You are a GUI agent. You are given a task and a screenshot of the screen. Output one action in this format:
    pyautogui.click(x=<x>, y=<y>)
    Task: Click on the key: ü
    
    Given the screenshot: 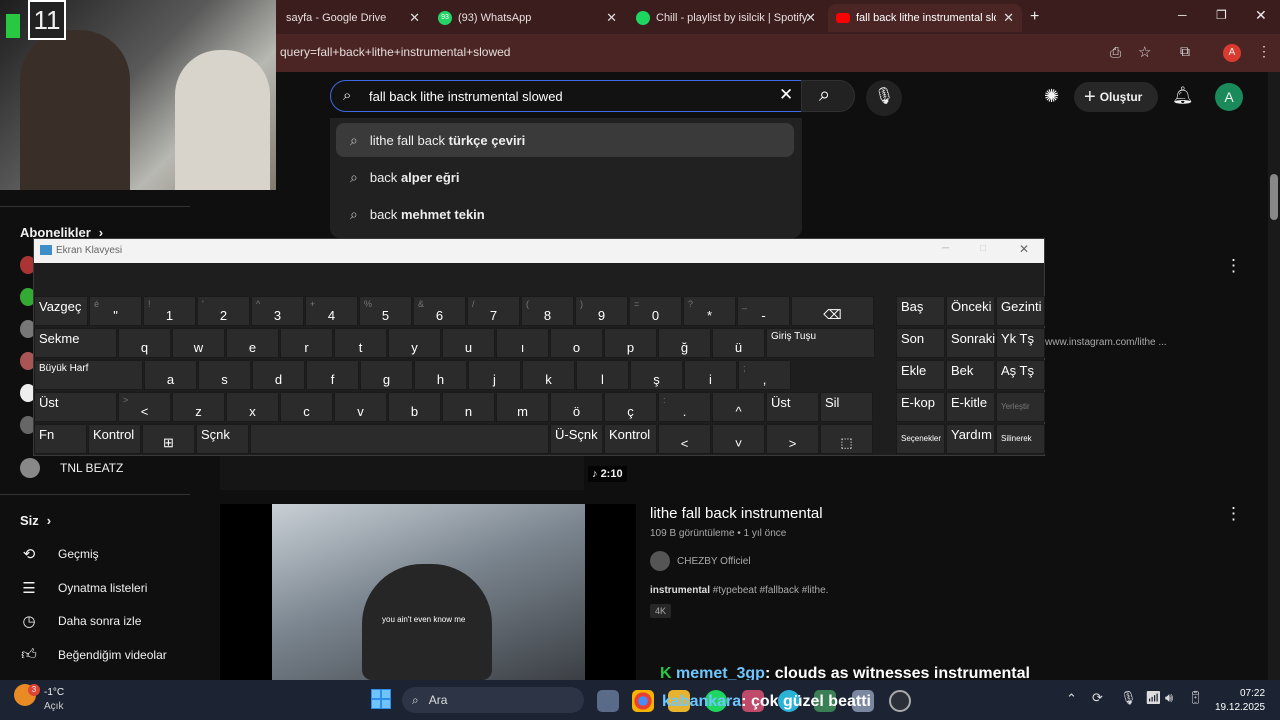 What is the action you would take?
    pyautogui.click(x=738, y=343)
    